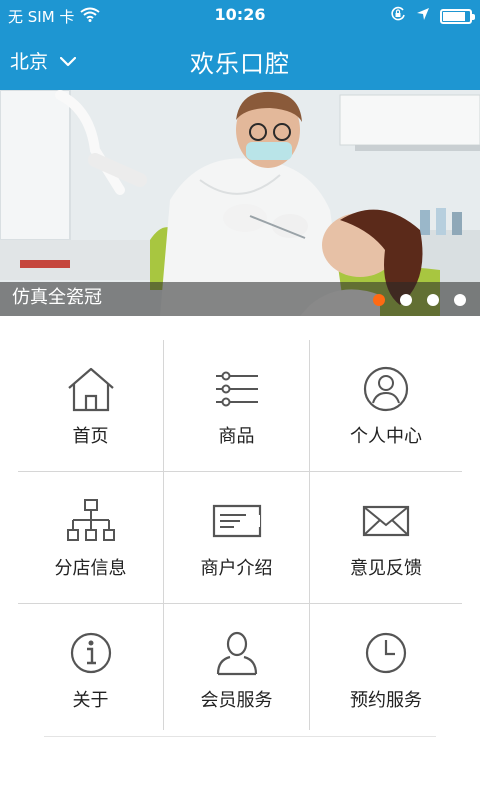 This screenshot has width=480, height=800. I want to click on branch-tree-icon, so click(90, 520).